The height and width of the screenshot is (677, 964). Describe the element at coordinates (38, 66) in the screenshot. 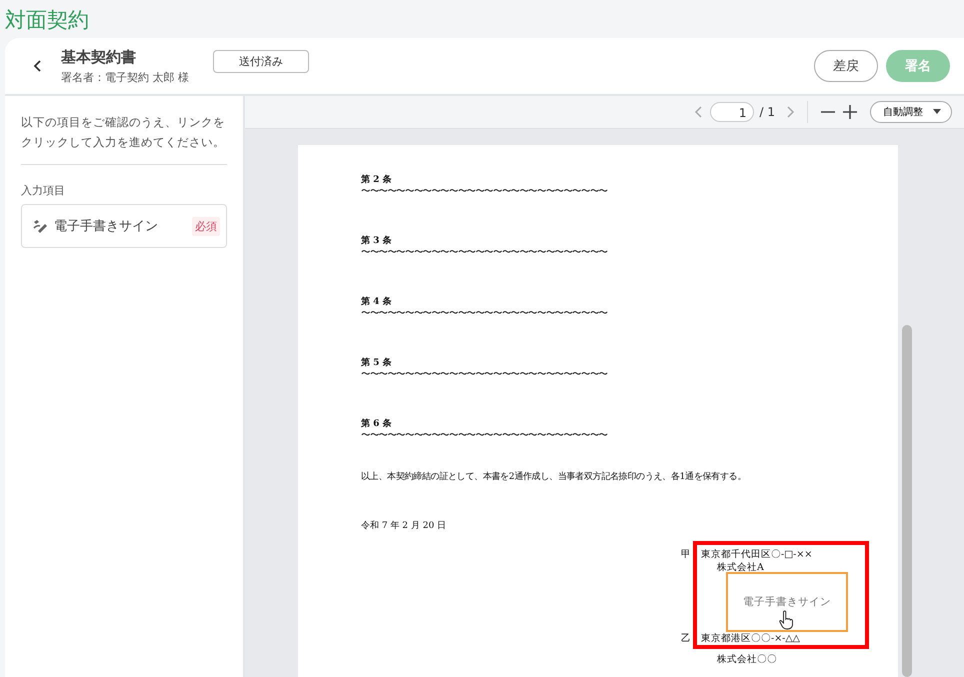

I see `back-button` at that location.